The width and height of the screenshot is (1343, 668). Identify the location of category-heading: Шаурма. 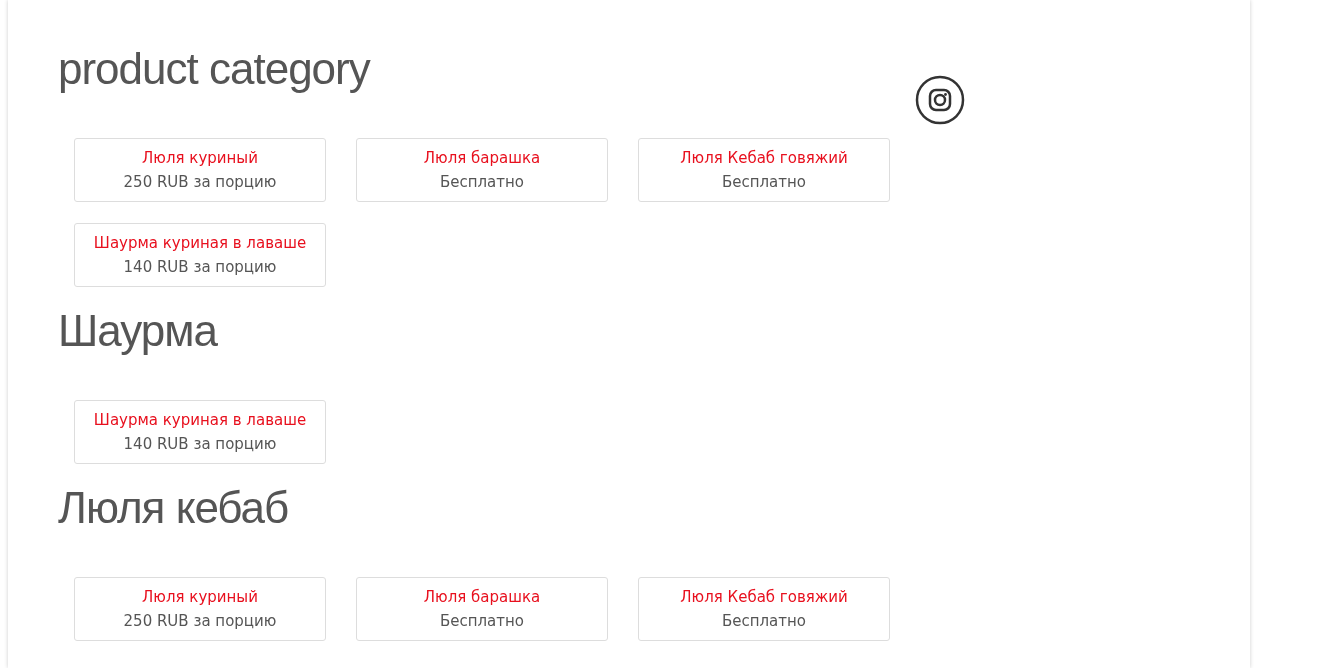
(138, 331).